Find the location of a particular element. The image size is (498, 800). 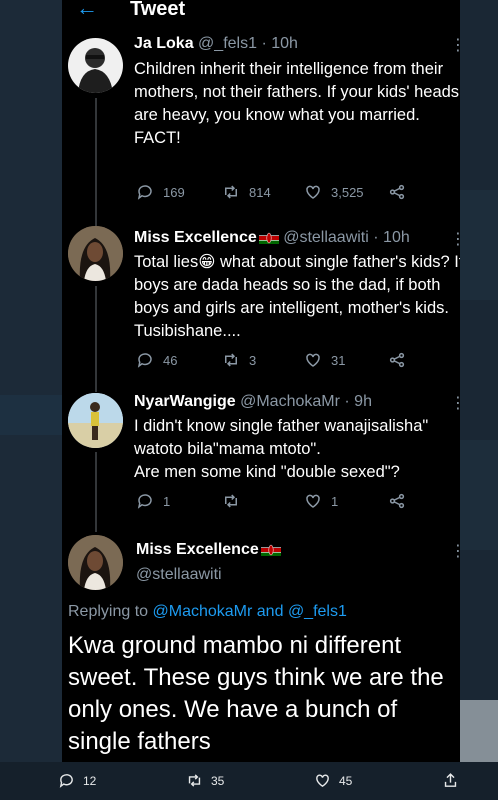

tweet-actions: 169 814 3,525 is located at coordinates (296, 193).